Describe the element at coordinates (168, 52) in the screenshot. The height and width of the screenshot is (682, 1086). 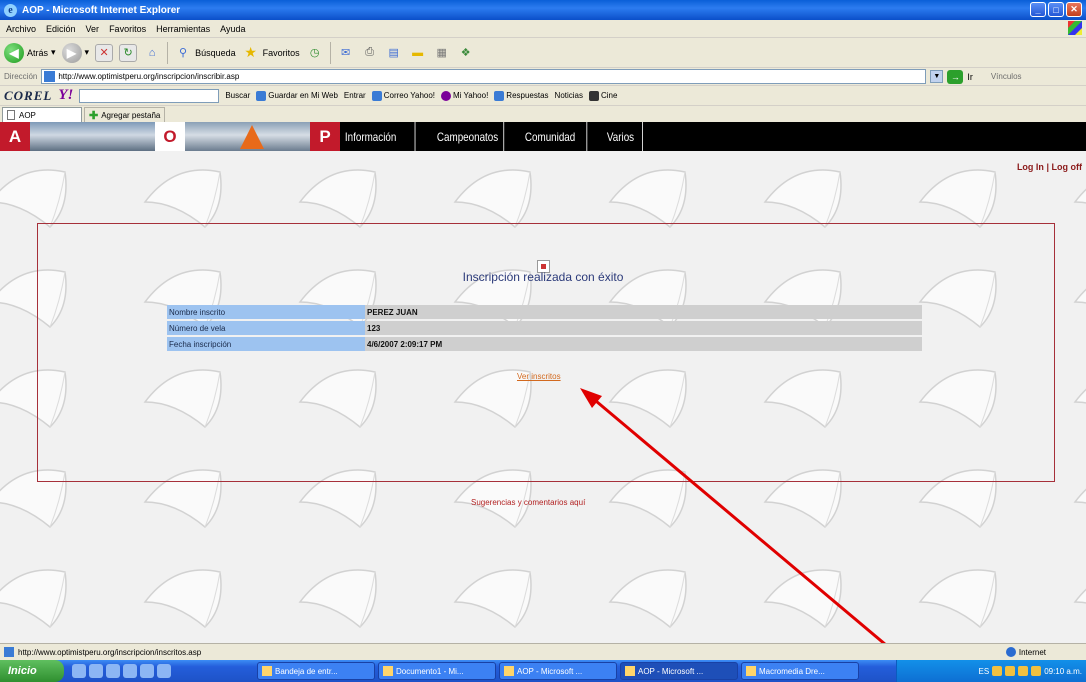
I see `toolbar-separator` at that location.